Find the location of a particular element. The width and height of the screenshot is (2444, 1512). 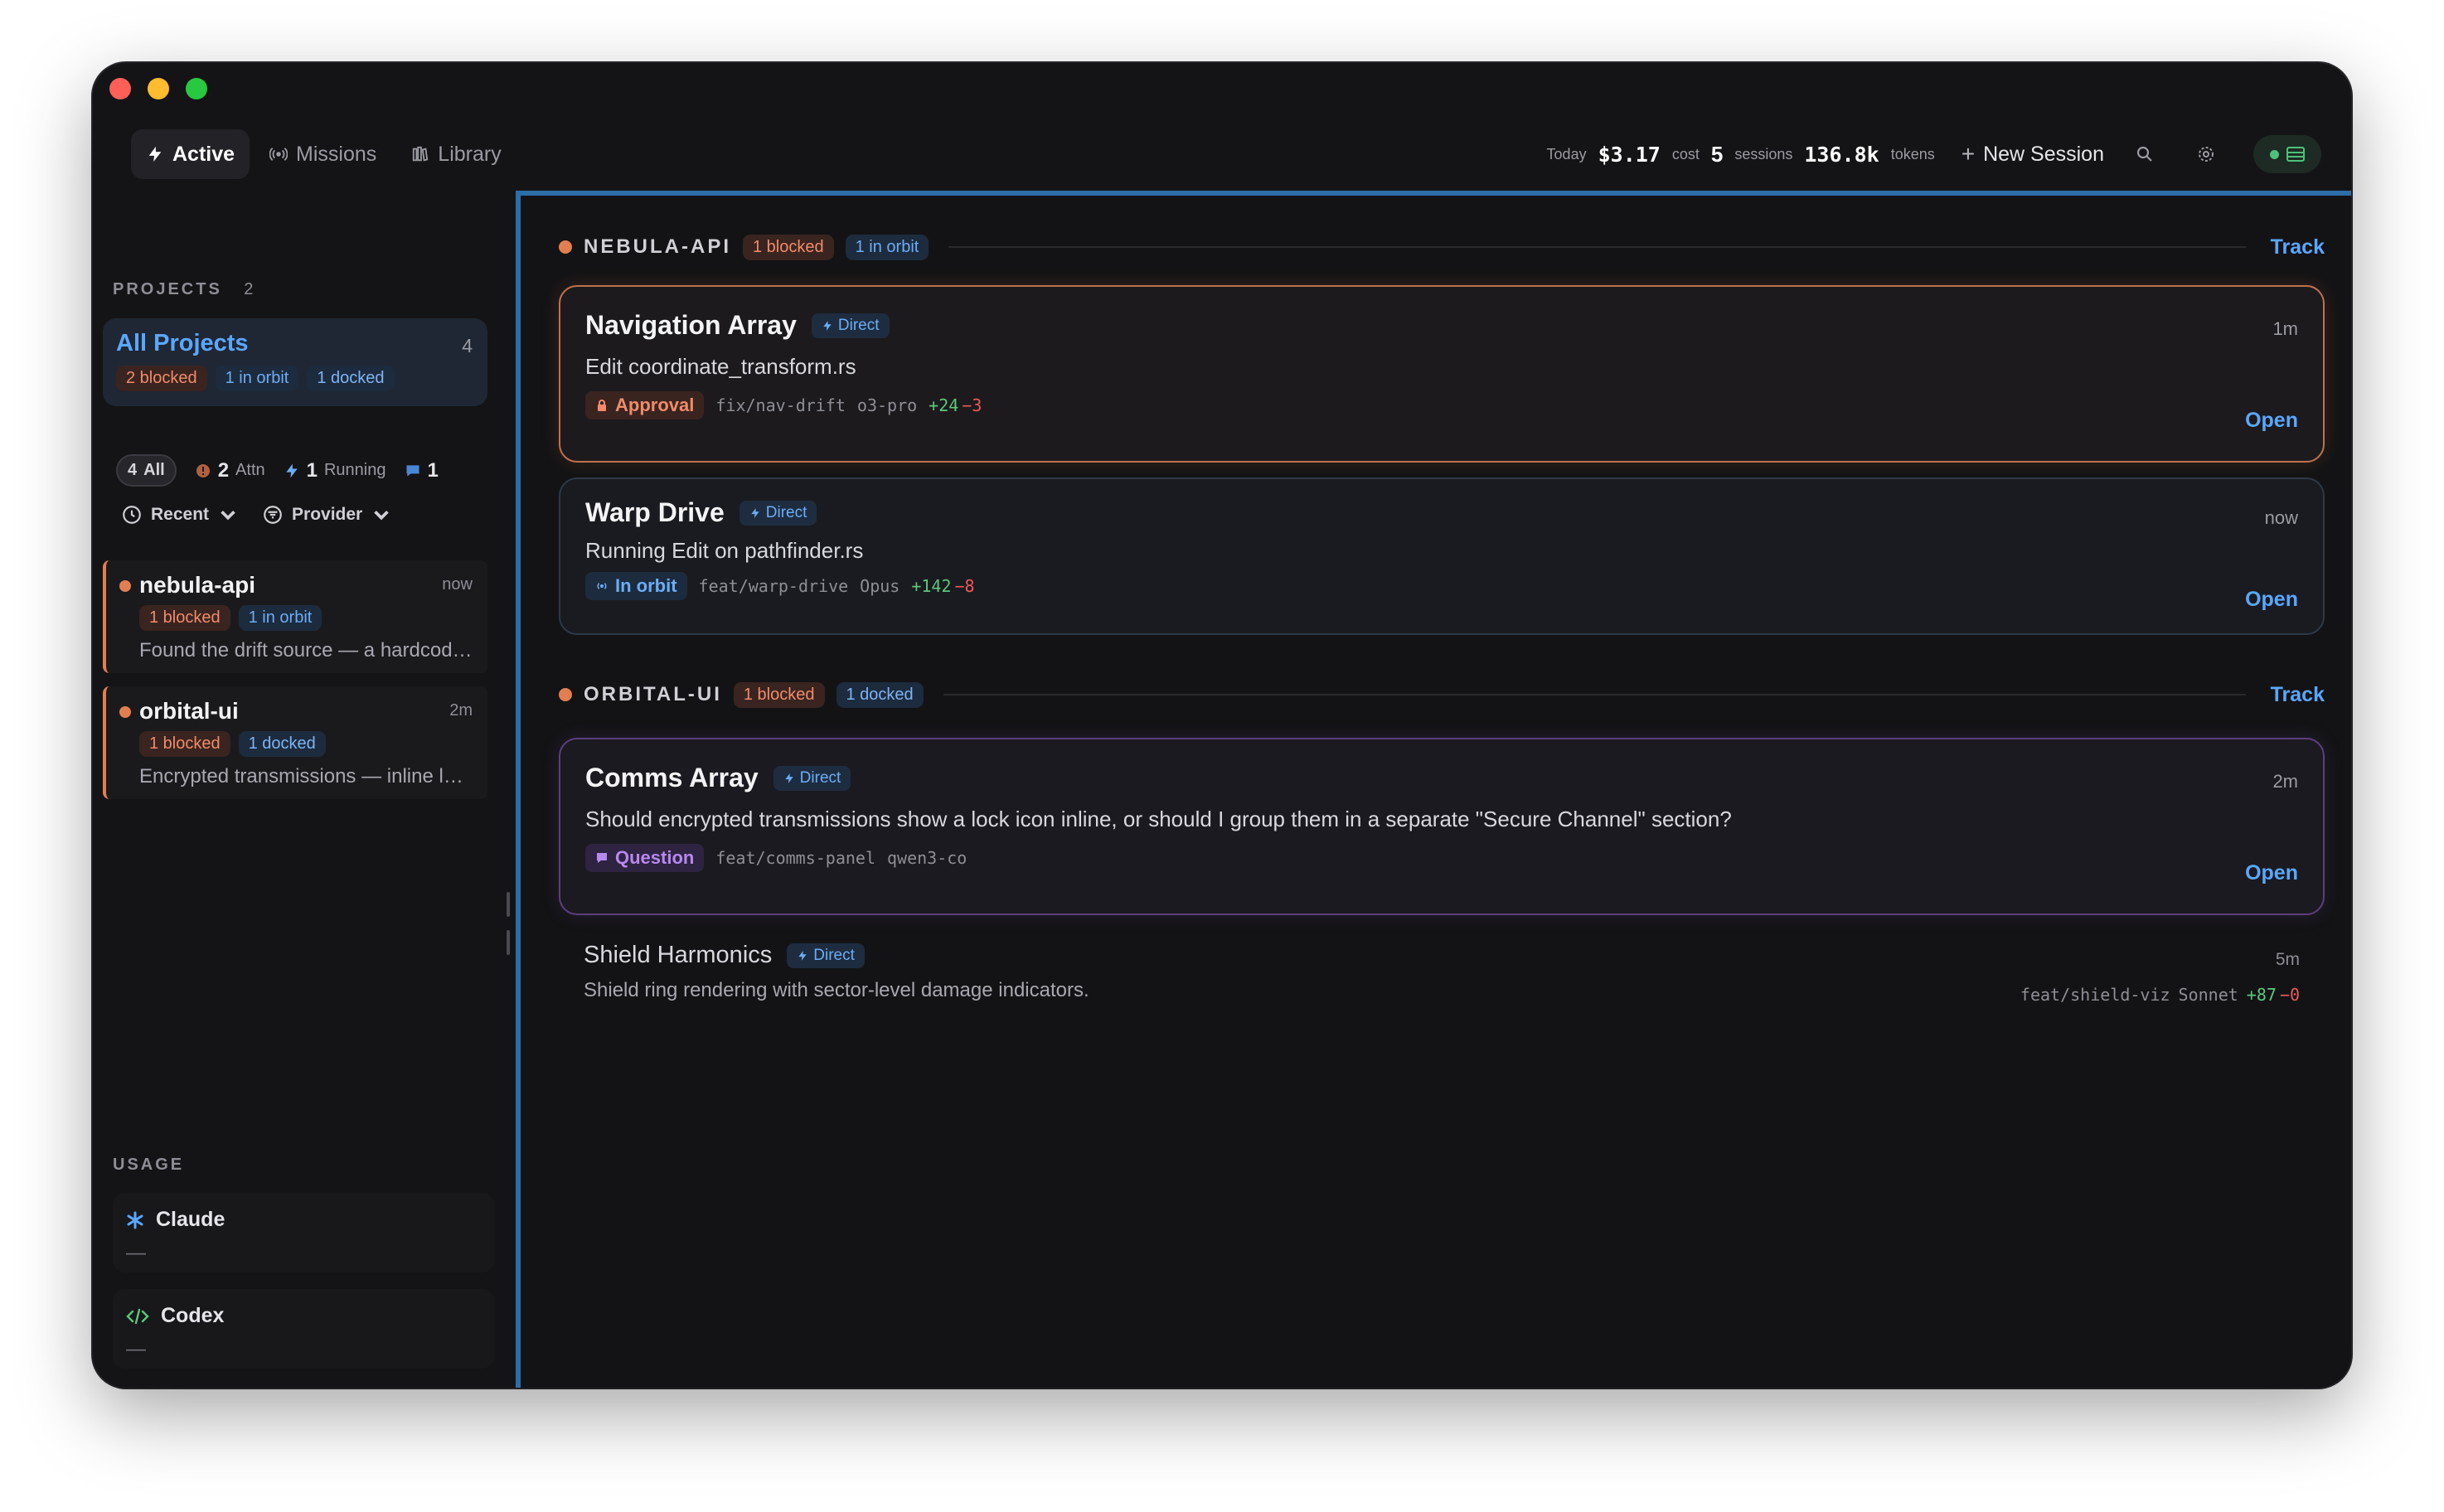

usage-card-codex: Codex — is located at coordinates (303, 1329).